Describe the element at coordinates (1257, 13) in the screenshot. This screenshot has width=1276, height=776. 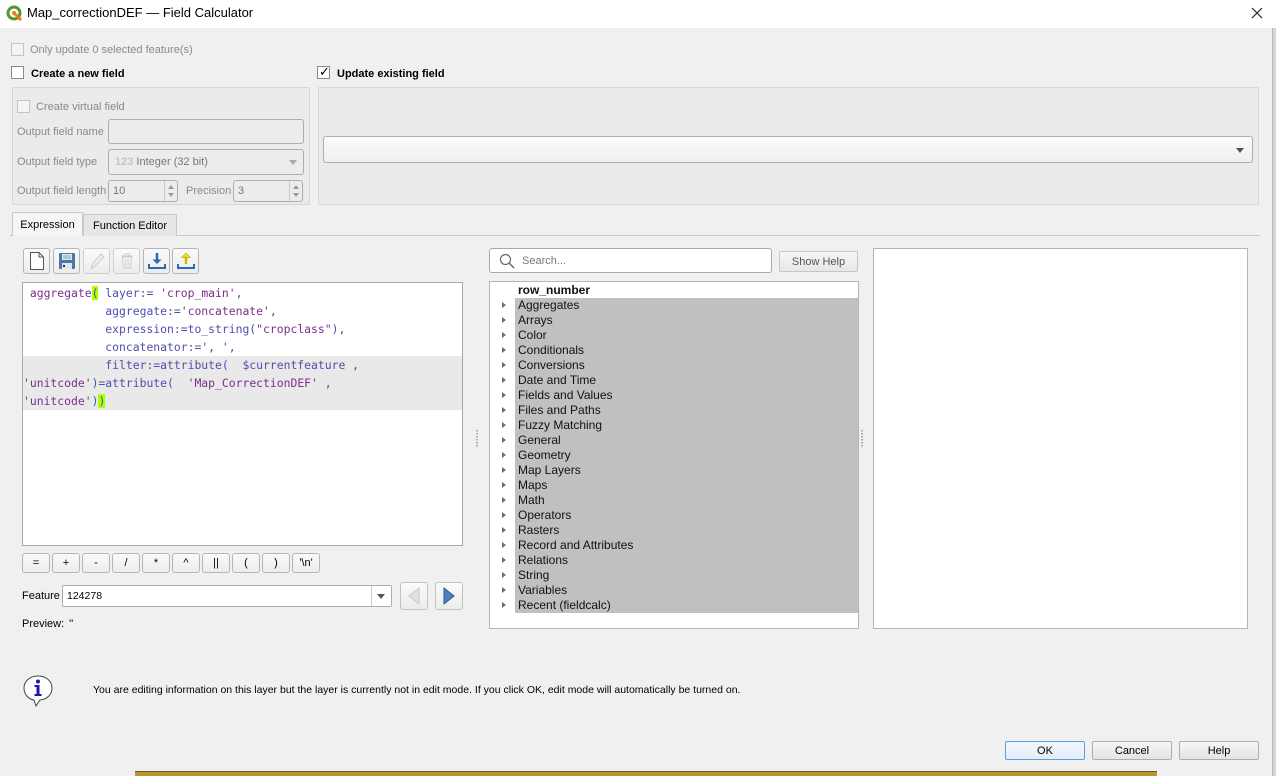
I see `close-button` at that location.